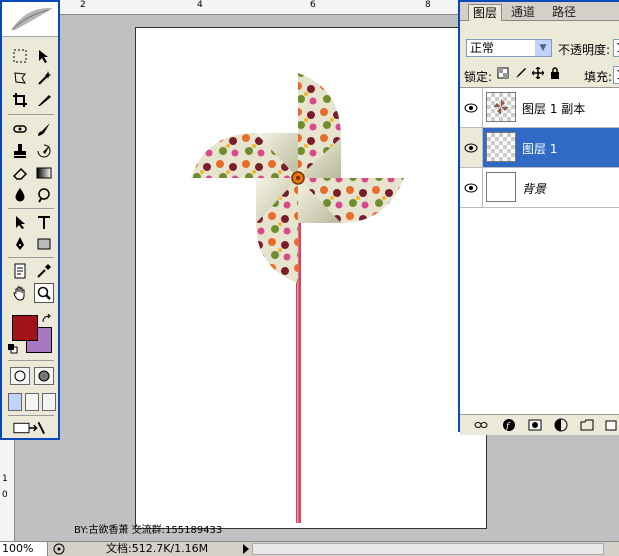 The image size is (619, 556). Describe the element at coordinates (44, 78) in the screenshot. I see `magic-wand-icon` at that location.